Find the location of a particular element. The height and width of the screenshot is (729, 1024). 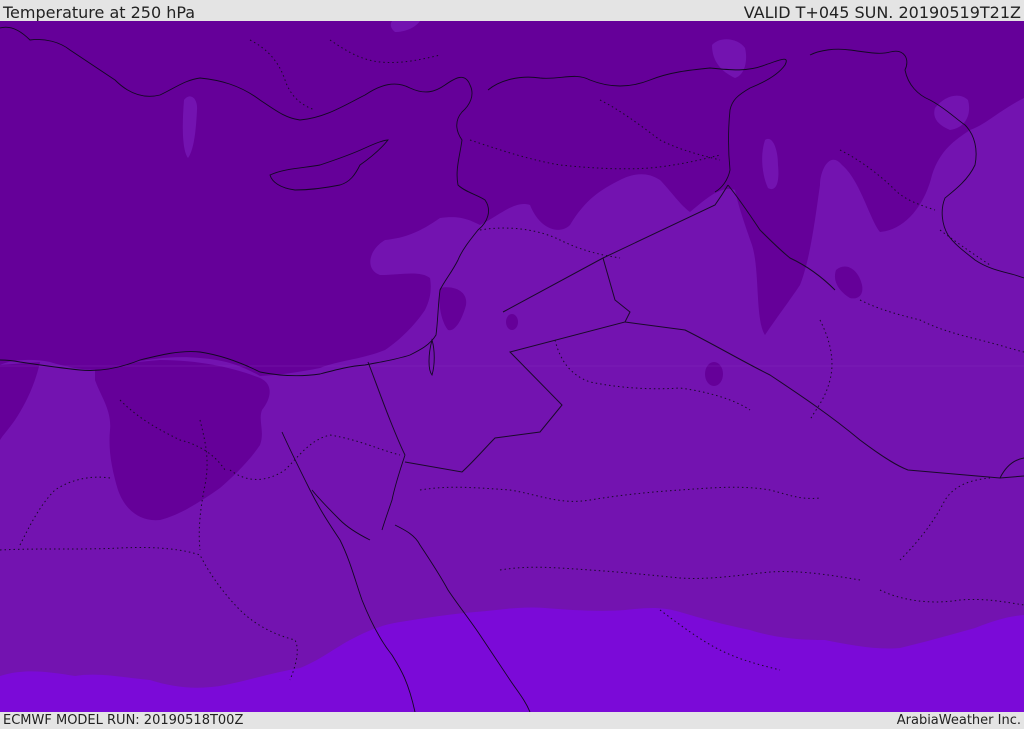

credit-label: ArabiaWeather Inc. is located at coordinates (958, 720).